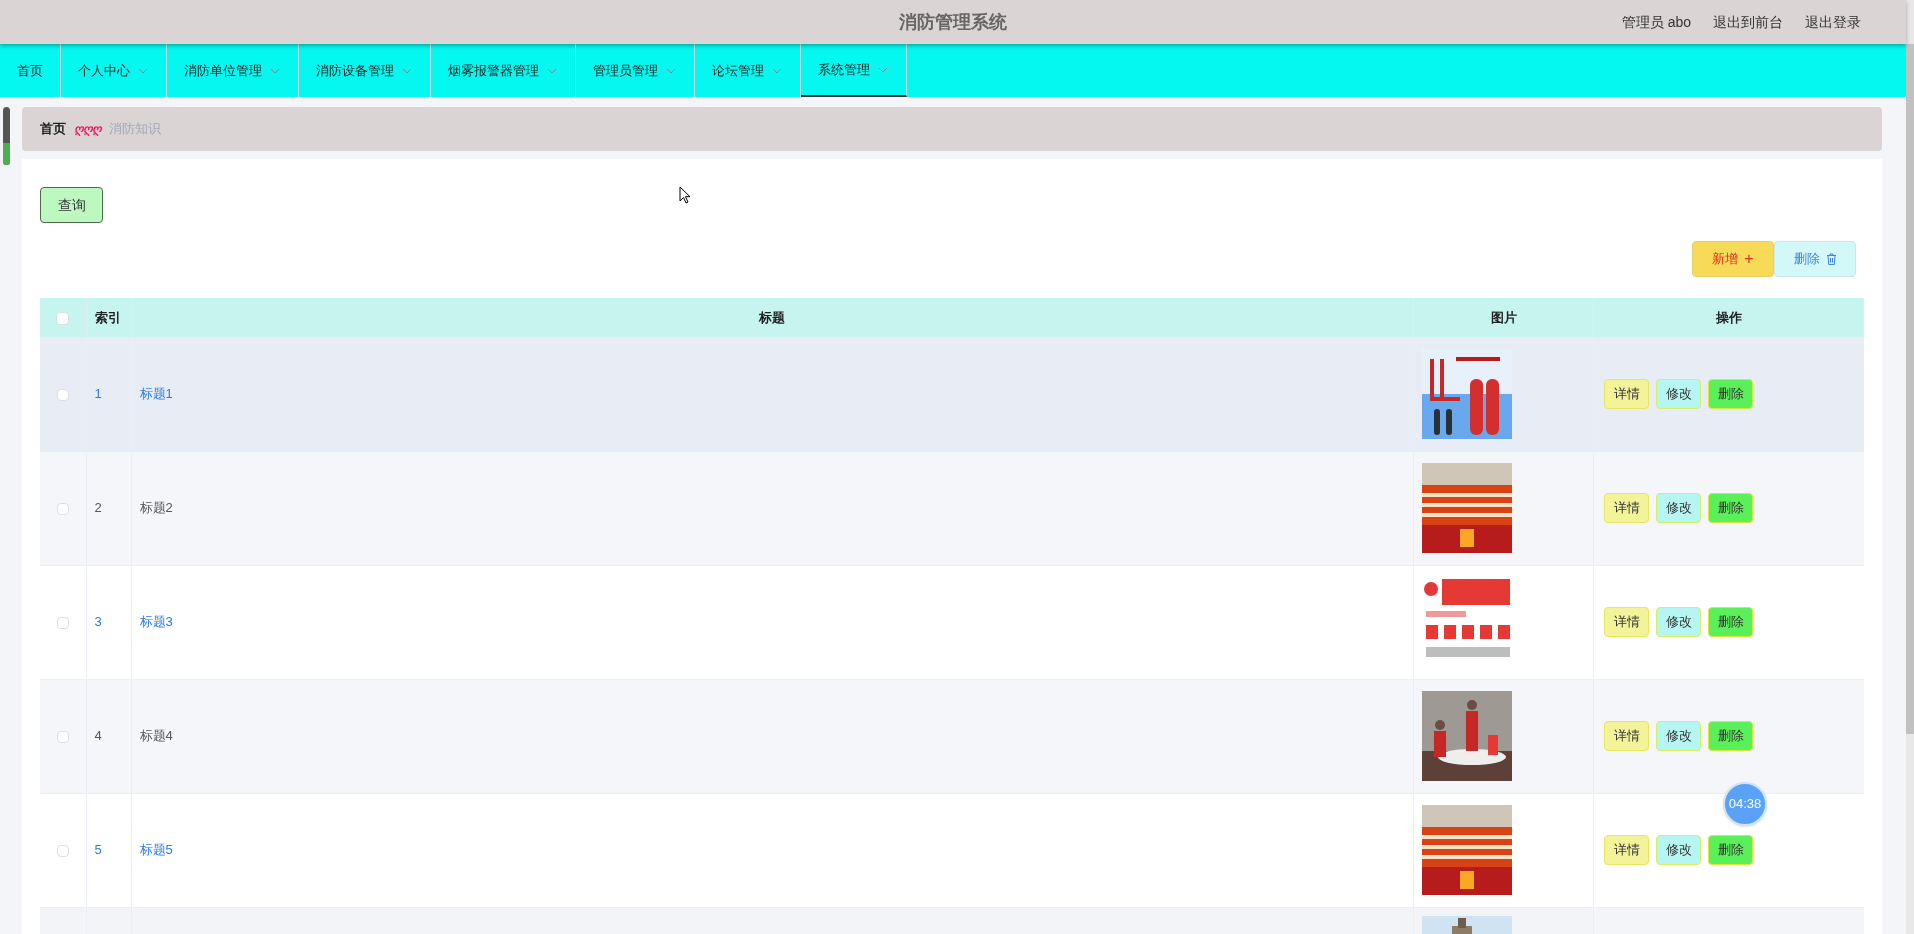 This screenshot has width=1914, height=934. I want to click on nav-tab: 首页, so click(30, 70).